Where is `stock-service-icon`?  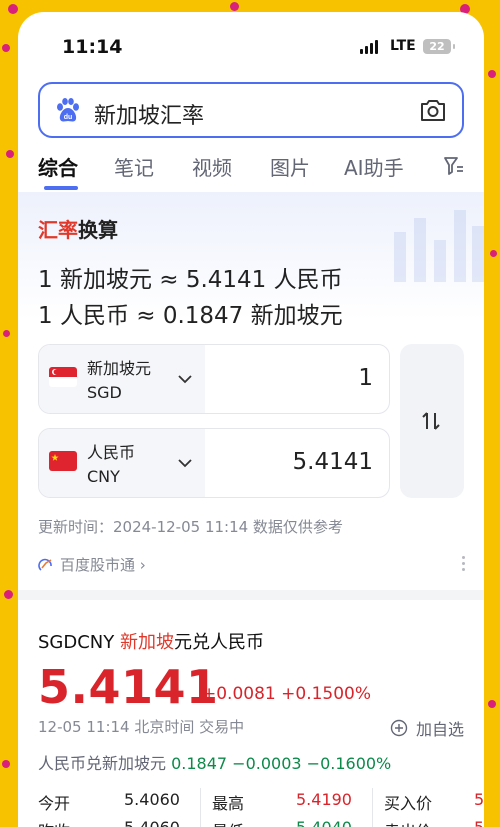
stock-service-icon is located at coordinates (45, 564).